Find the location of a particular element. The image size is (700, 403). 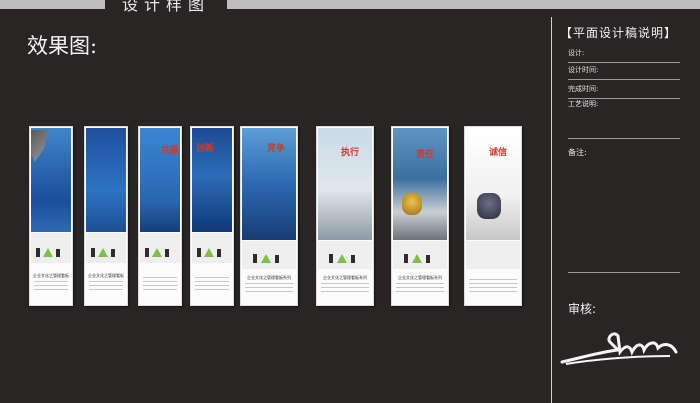

banner-7: 责任 企业文化之管理看板系列 is located at coordinates (420, 216).